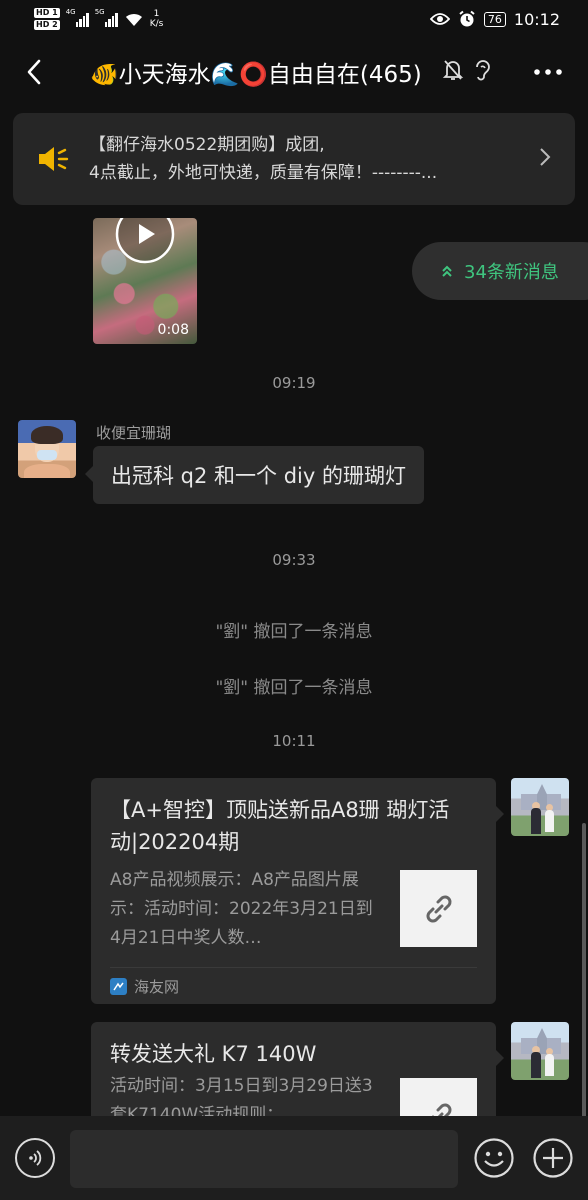  I want to click on video-duration: 0:08, so click(173, 330).